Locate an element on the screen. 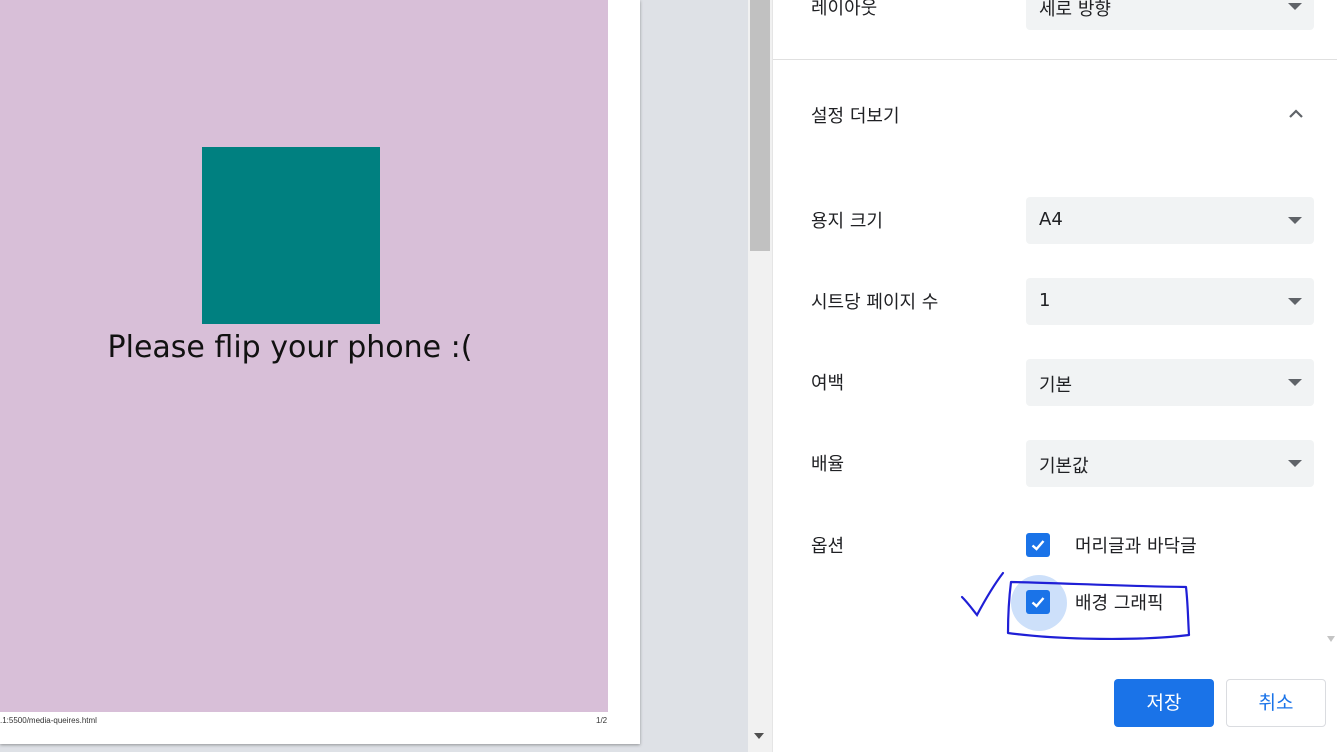  pages-per-sheet-select: 1 is located at coordinates (1170, 301).